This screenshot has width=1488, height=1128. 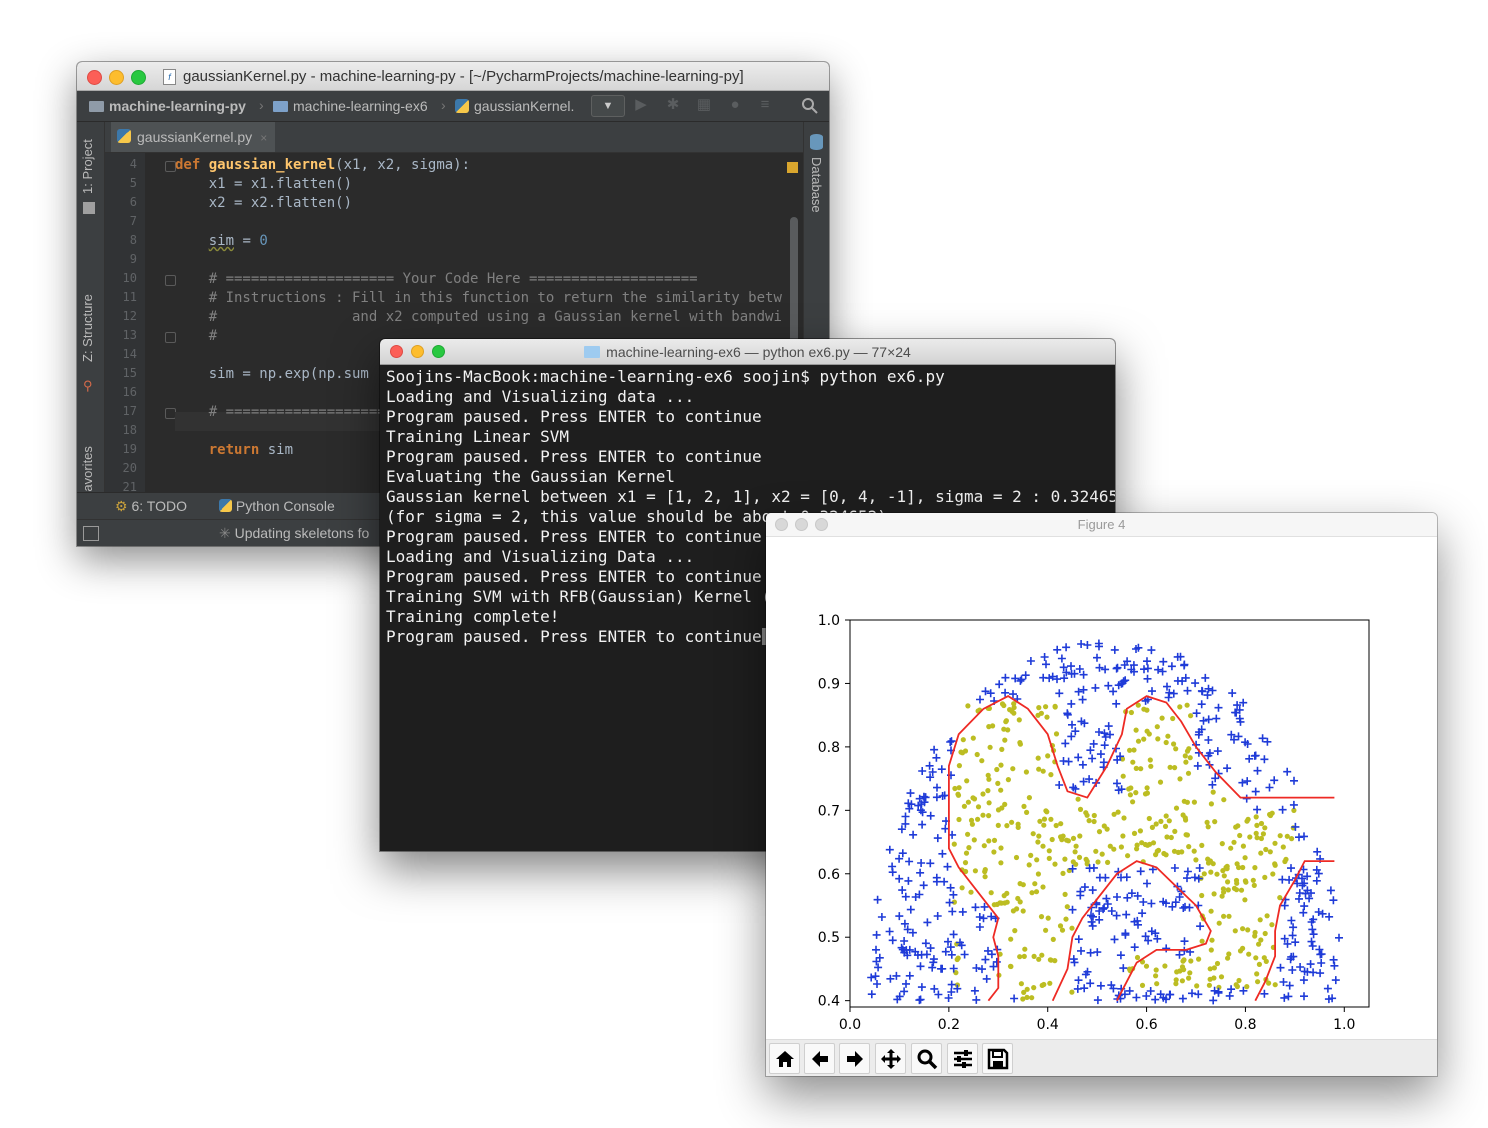 What do you see at coordinates (193, 137) in the screenshot?
I see `editor-tab-gaussiankernel: gaussianKernel.py ×` at bounding box center [193, 137].